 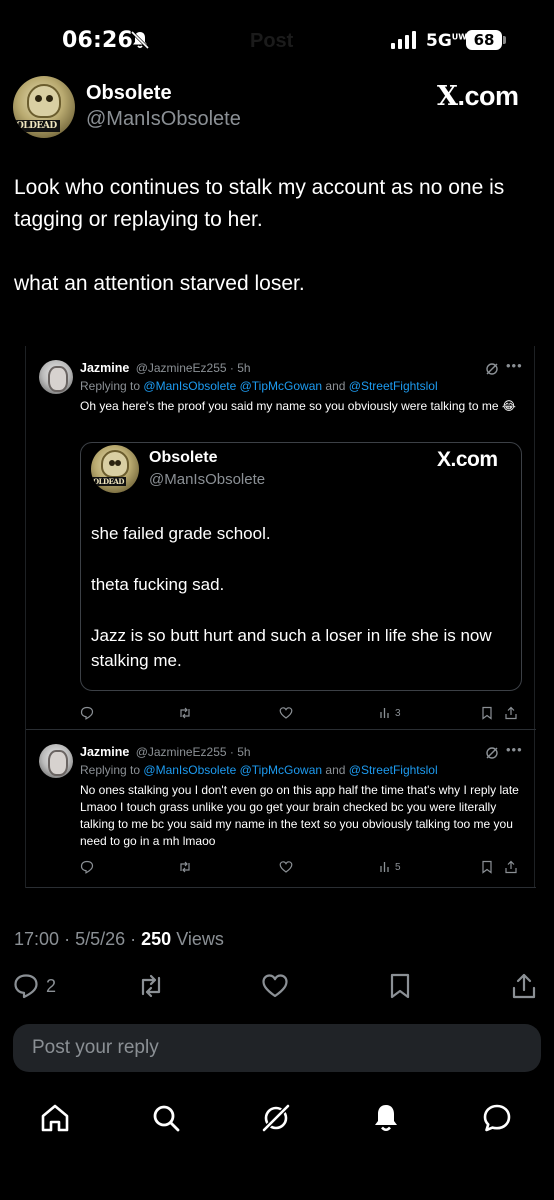 I want to click on author-avatar: OLDEAD, so click(x=44, y=107).